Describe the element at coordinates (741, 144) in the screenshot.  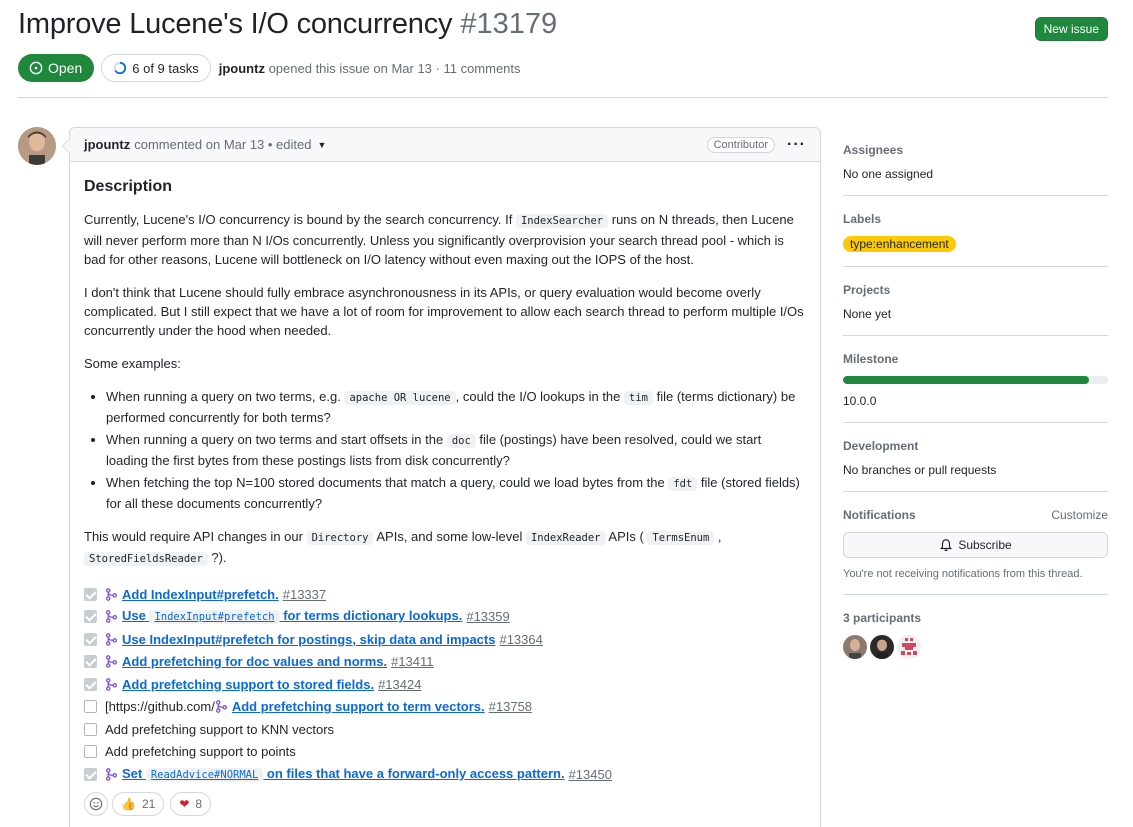
I see `contributor-badge: Contributor` at that location.